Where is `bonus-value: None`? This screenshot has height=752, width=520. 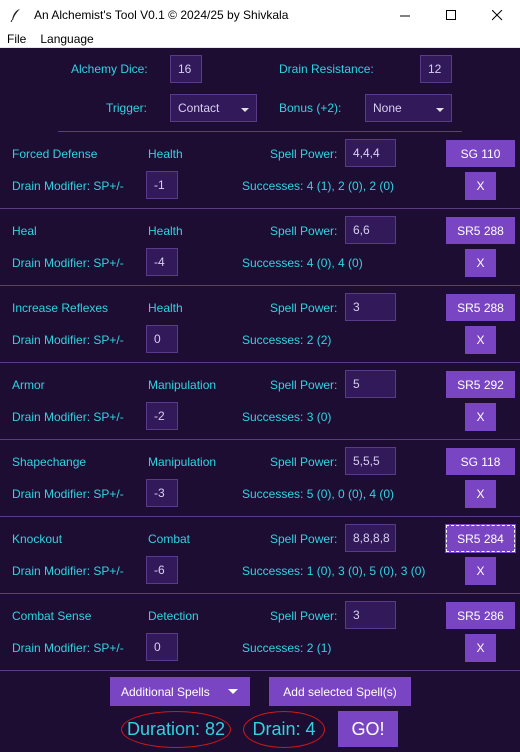
bonus-value: None is located at coordinates (387, 108).